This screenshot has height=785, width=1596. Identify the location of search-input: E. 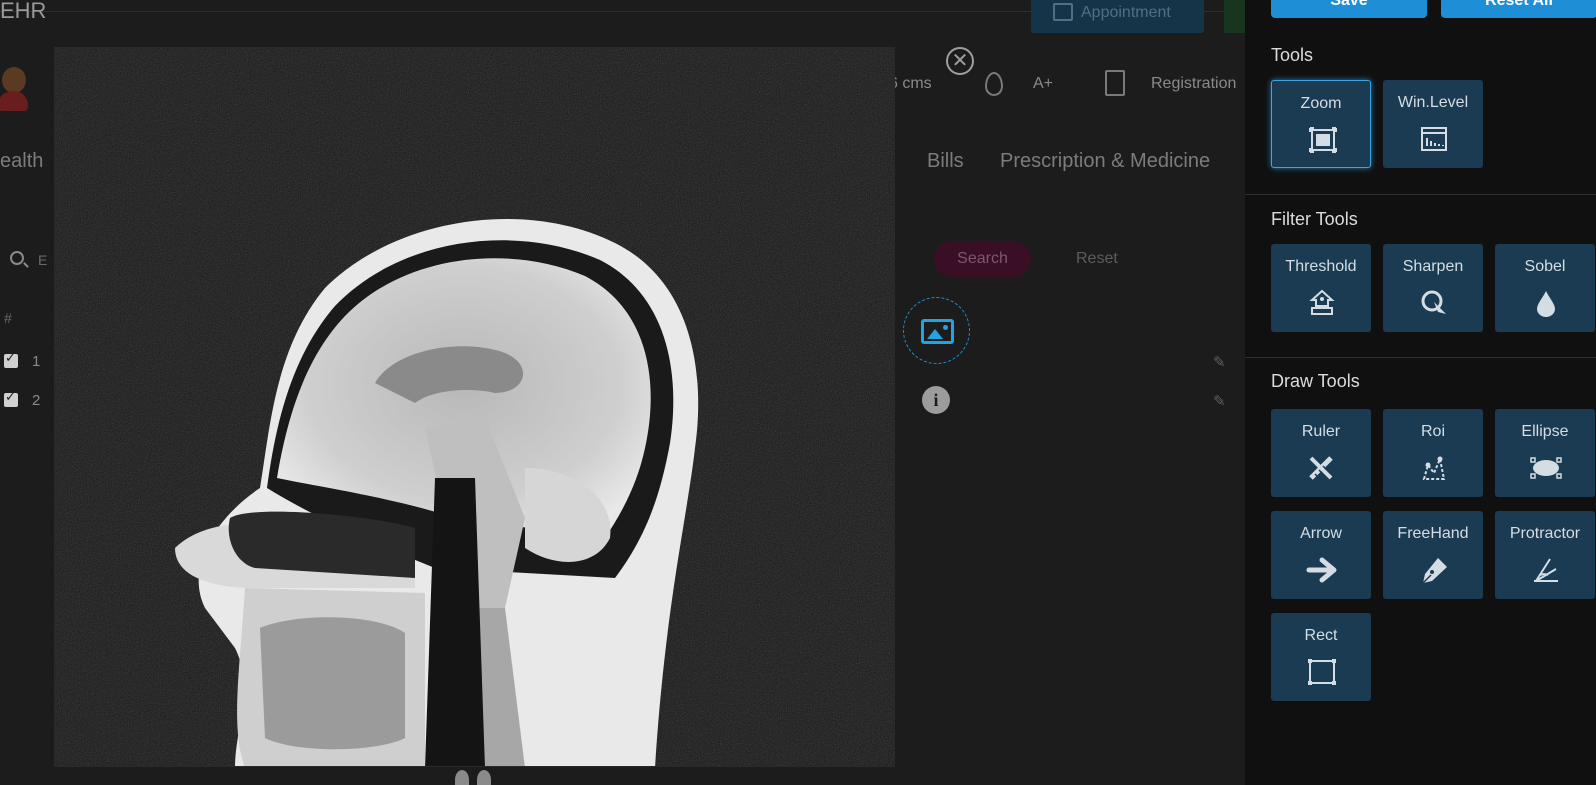
(42, 260).